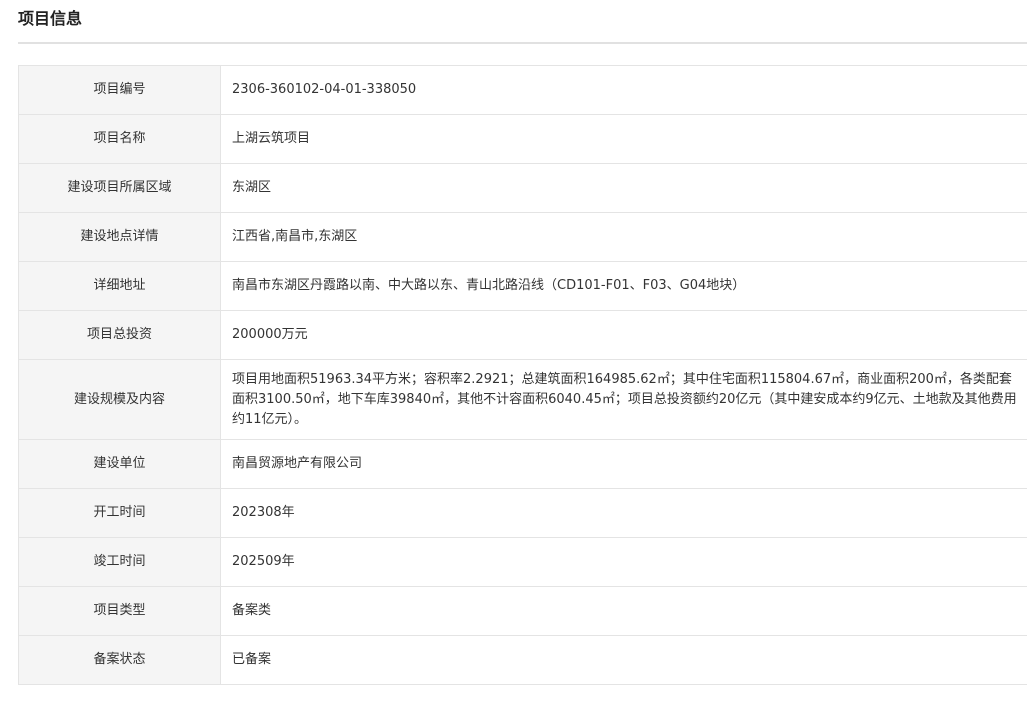  What do you see at coordinates (623, 611) in the screenshot?
I see `project-type-value: 备案类` at bounding box center [623, 611].